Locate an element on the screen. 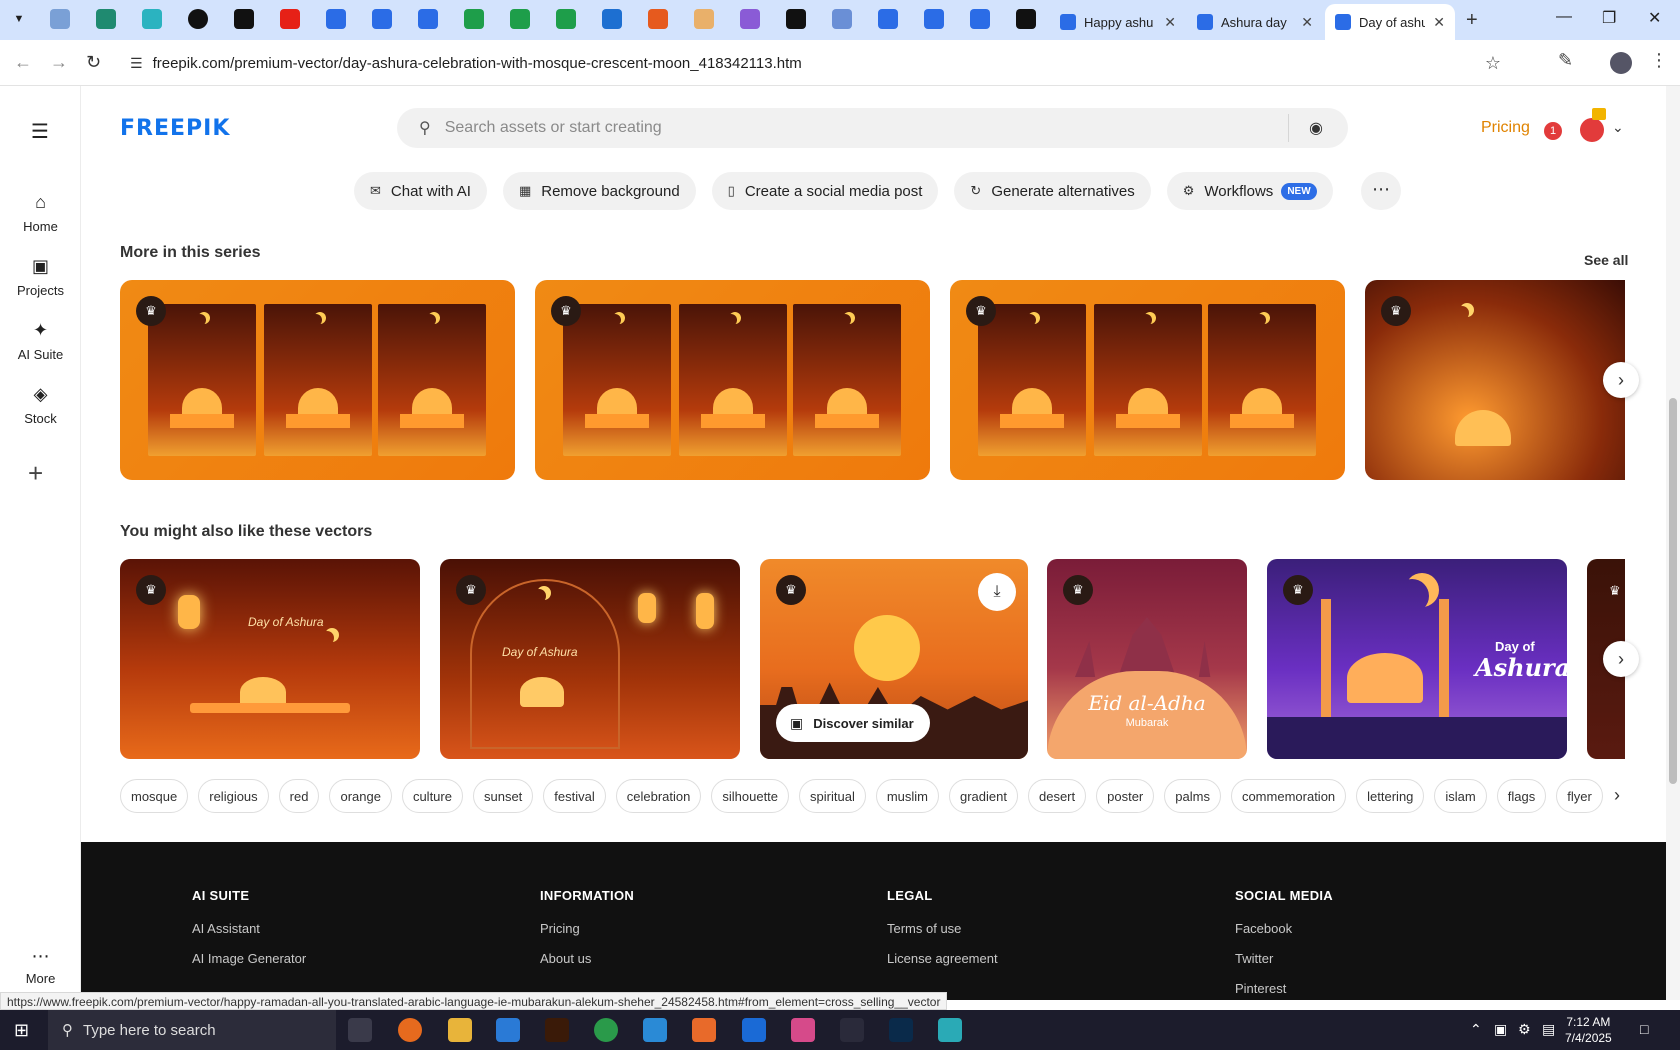 This screenshot has height=1050, width=1680. series-next-button: › is located at coordinates (1621, 380).